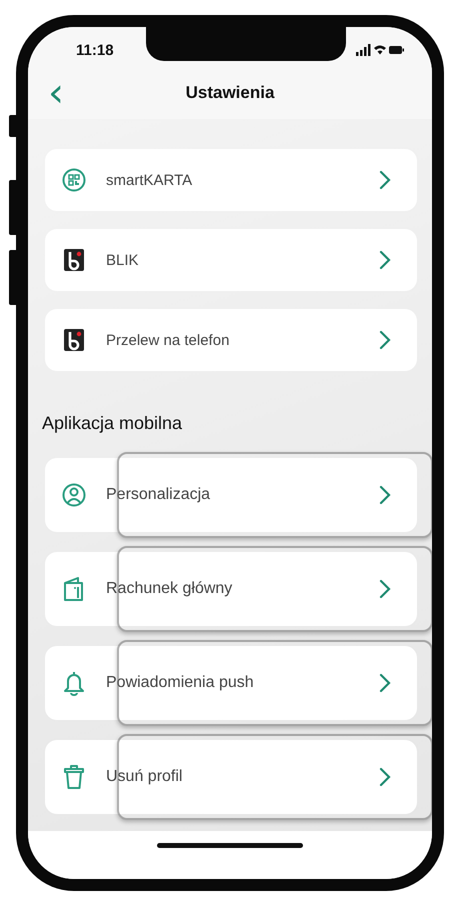 This screenshot has height=898, width=453. What do you see at coordinates (159, 495) in the screenshot?
I see `row-label: Personalizacja` at bounding box center [159, 495].